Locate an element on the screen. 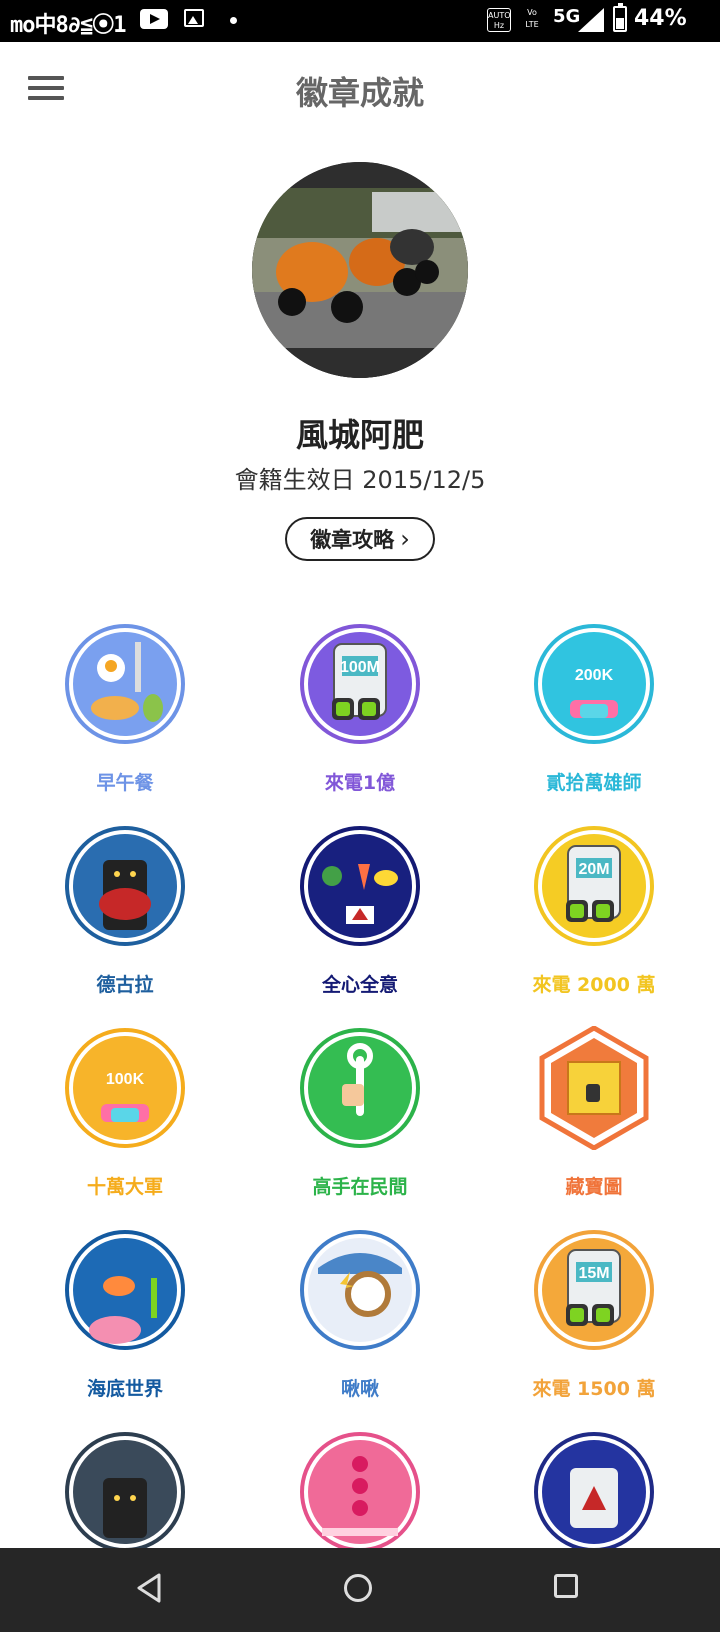 This screenshot has width=720, height=1632. badge-guide-button: 徽章攻略 › is located at coordinates (360, 539).